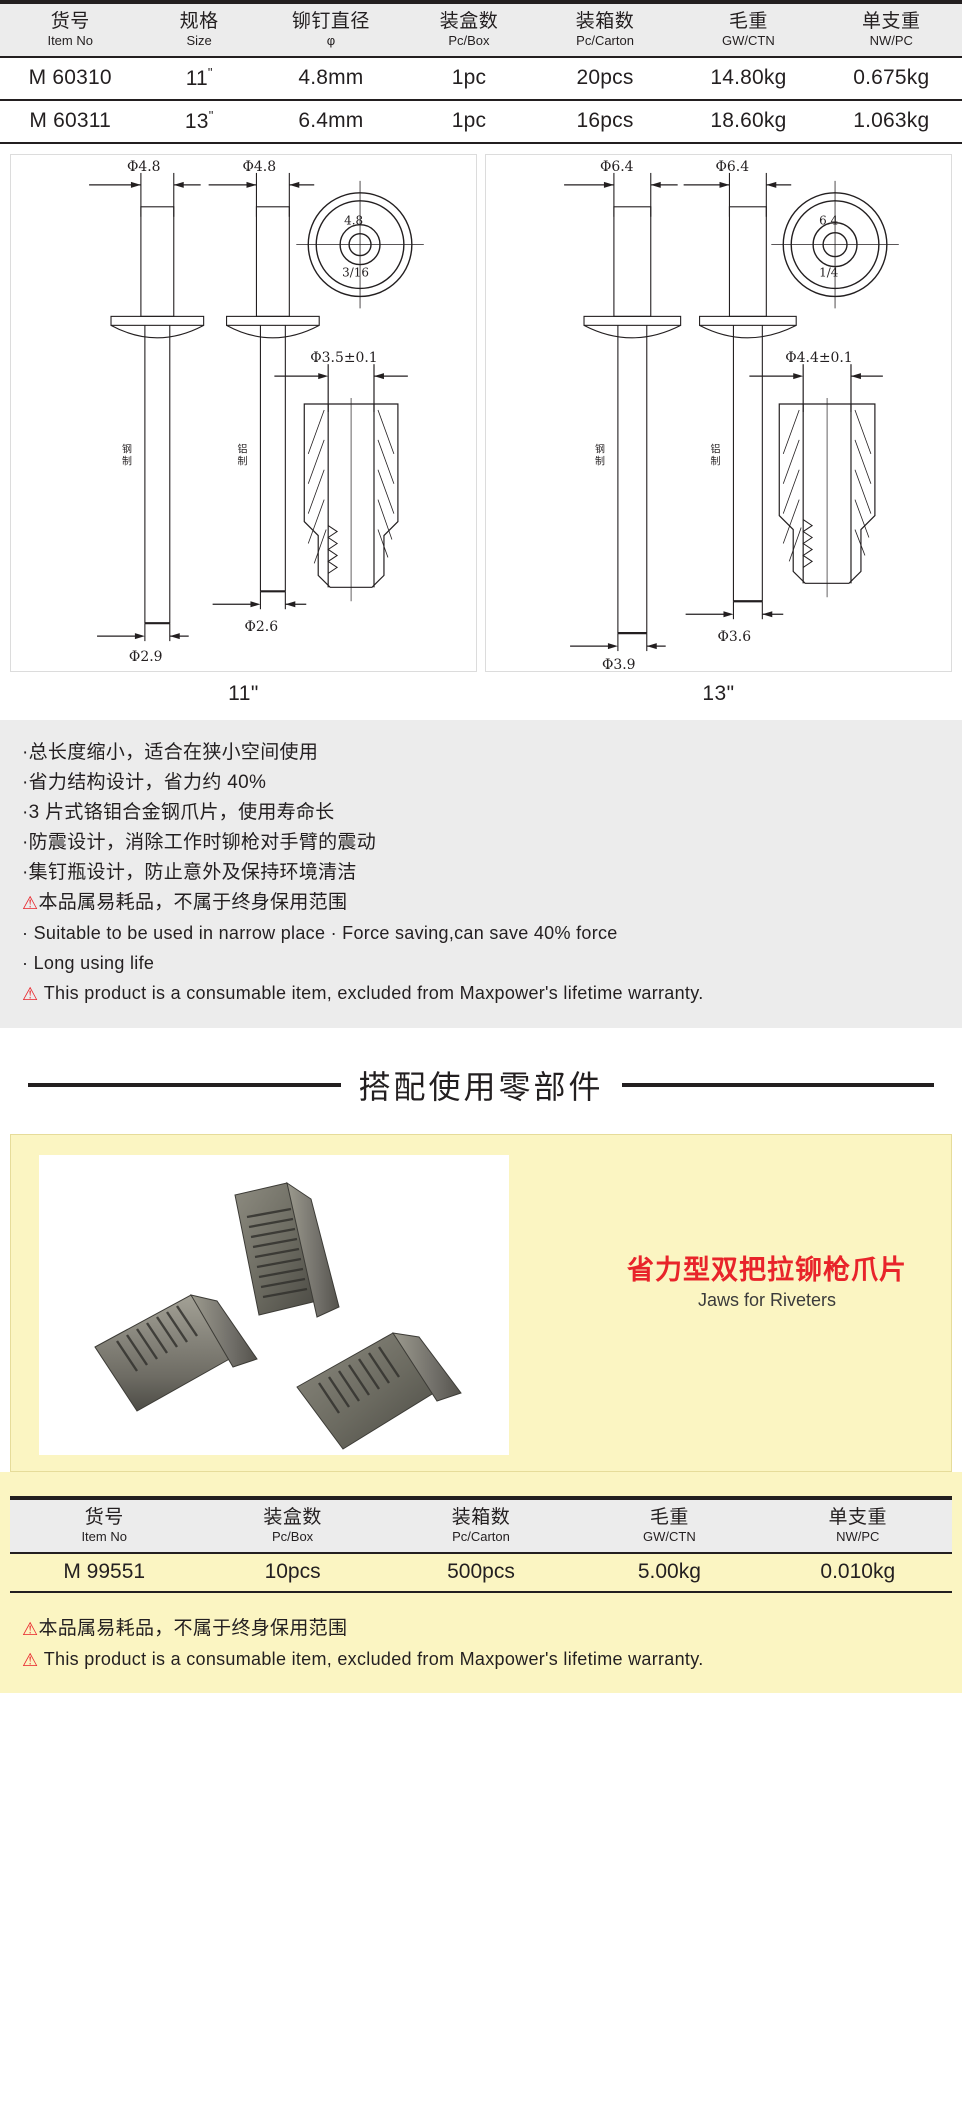  I want to click on material-label-alu-11in: 铝制, so click(241, 456).